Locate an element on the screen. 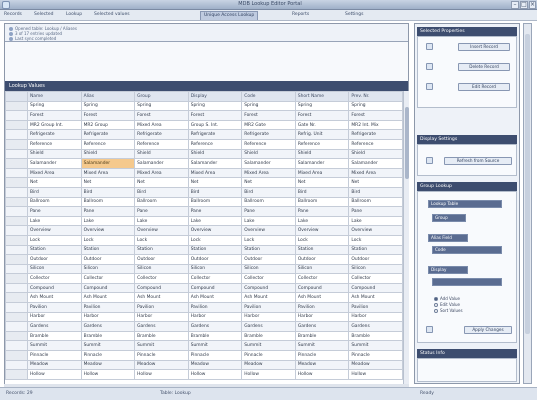 The image size is (537, 400). table-cell: Lake is located at coordinates (322, 221).